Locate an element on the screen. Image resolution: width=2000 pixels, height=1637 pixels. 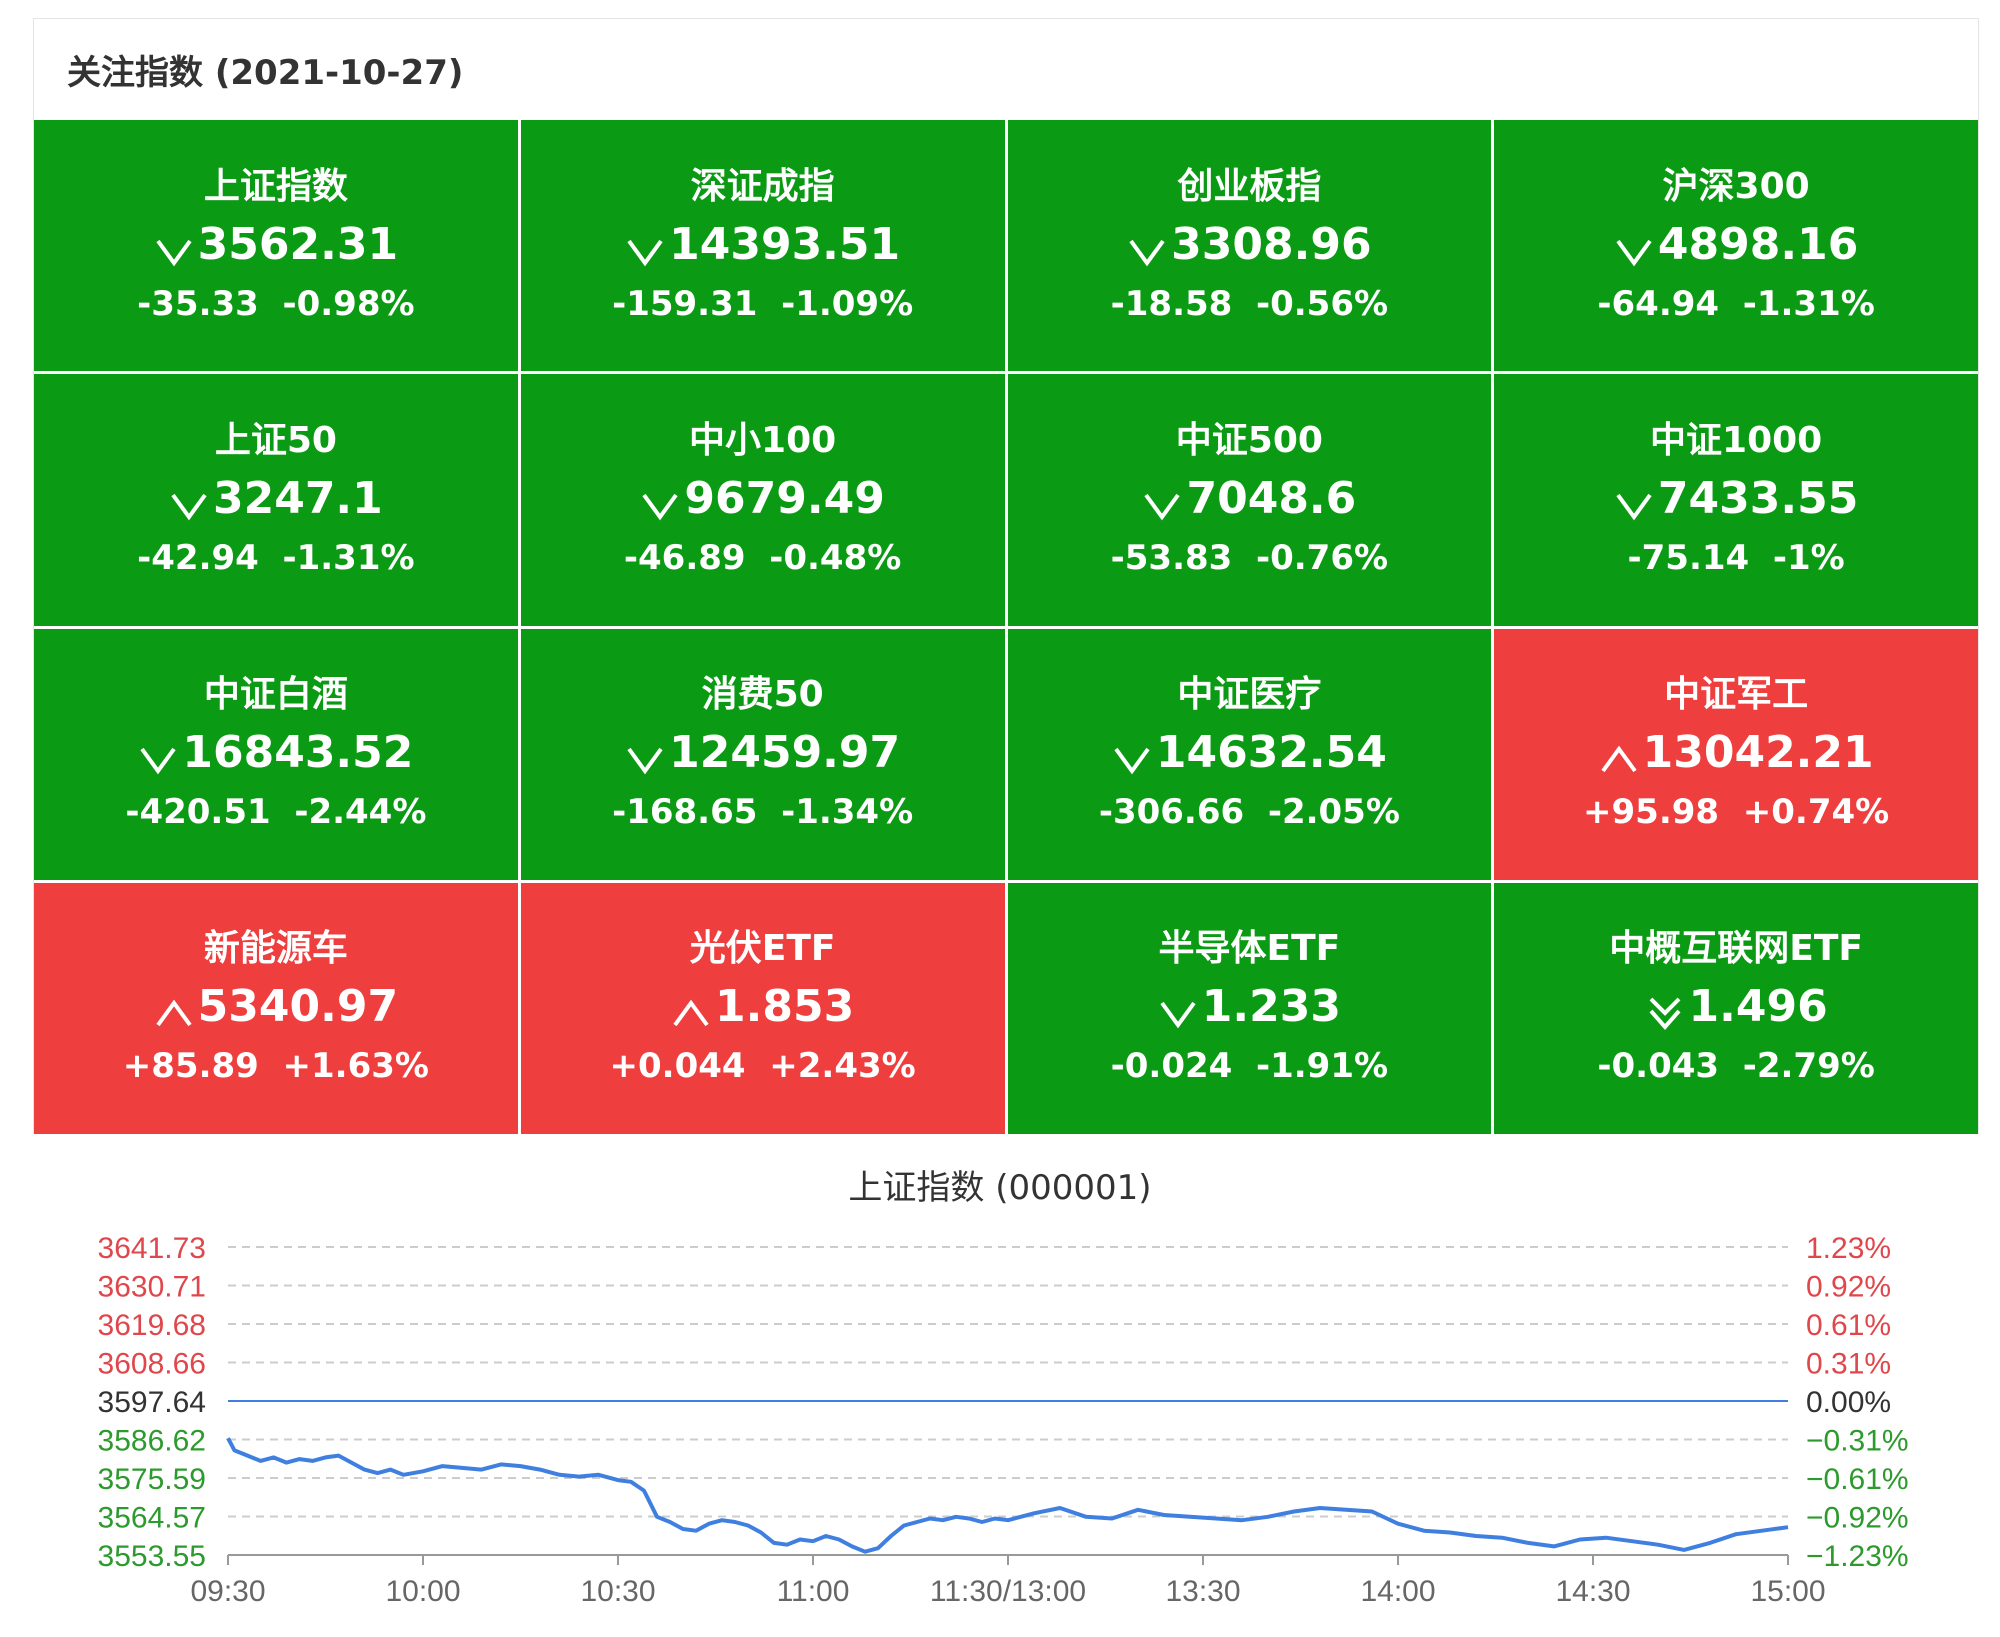
index-change: +0.044 +2.43% is located at coordinates (763, 1066).